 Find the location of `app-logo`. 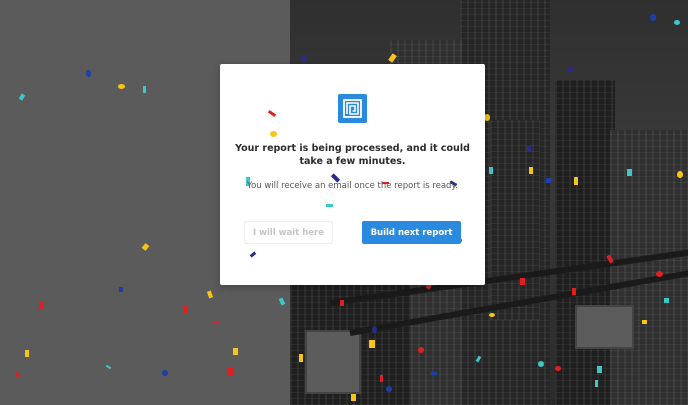

app-logo is located at coordinates (352, 108).